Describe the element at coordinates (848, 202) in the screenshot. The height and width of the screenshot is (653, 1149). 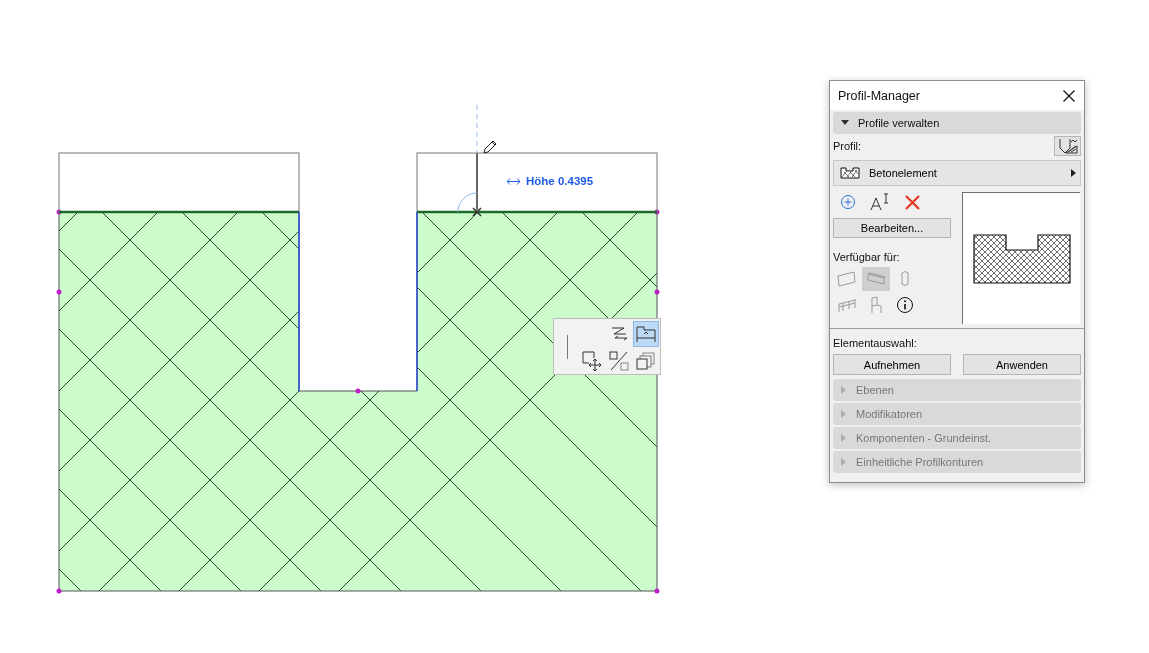
I see `add-icon` at that location.